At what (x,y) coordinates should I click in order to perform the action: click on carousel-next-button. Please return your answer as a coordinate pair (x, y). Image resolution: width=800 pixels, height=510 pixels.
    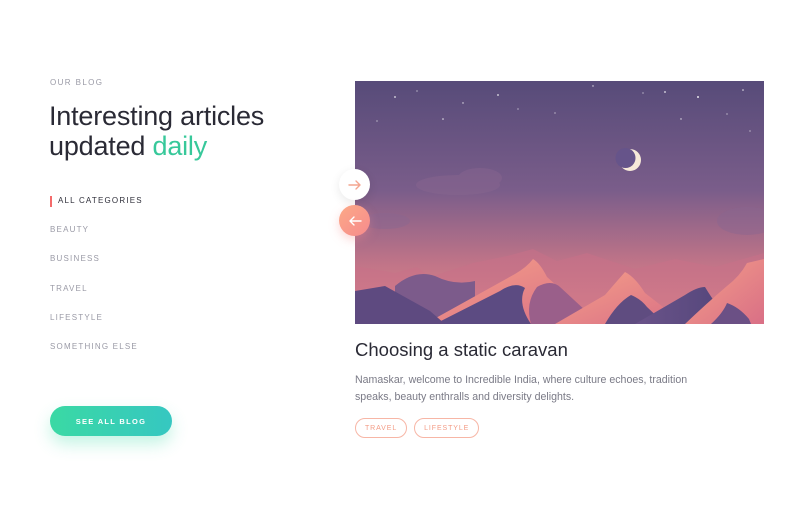
    Looking at the image, I should click on (354, 184).